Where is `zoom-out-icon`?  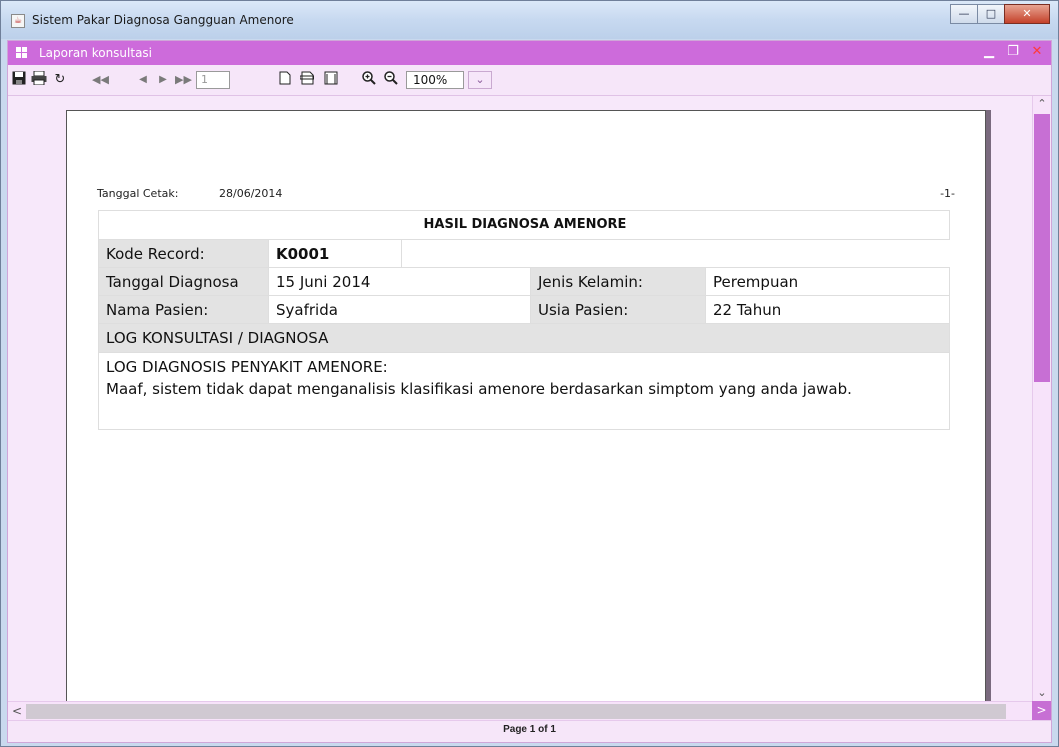
zoom-out-icon is located at coordinates (391, 80).